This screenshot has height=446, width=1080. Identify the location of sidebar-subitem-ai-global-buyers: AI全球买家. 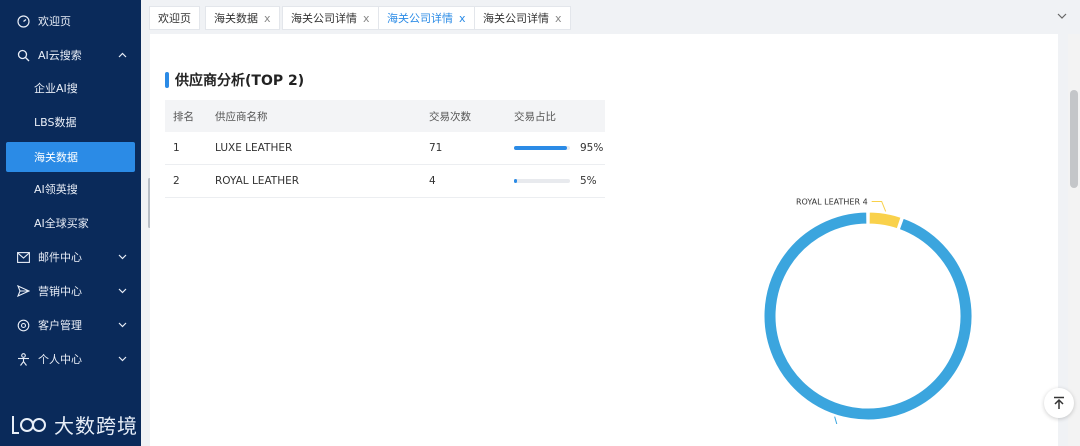
(70, 223).